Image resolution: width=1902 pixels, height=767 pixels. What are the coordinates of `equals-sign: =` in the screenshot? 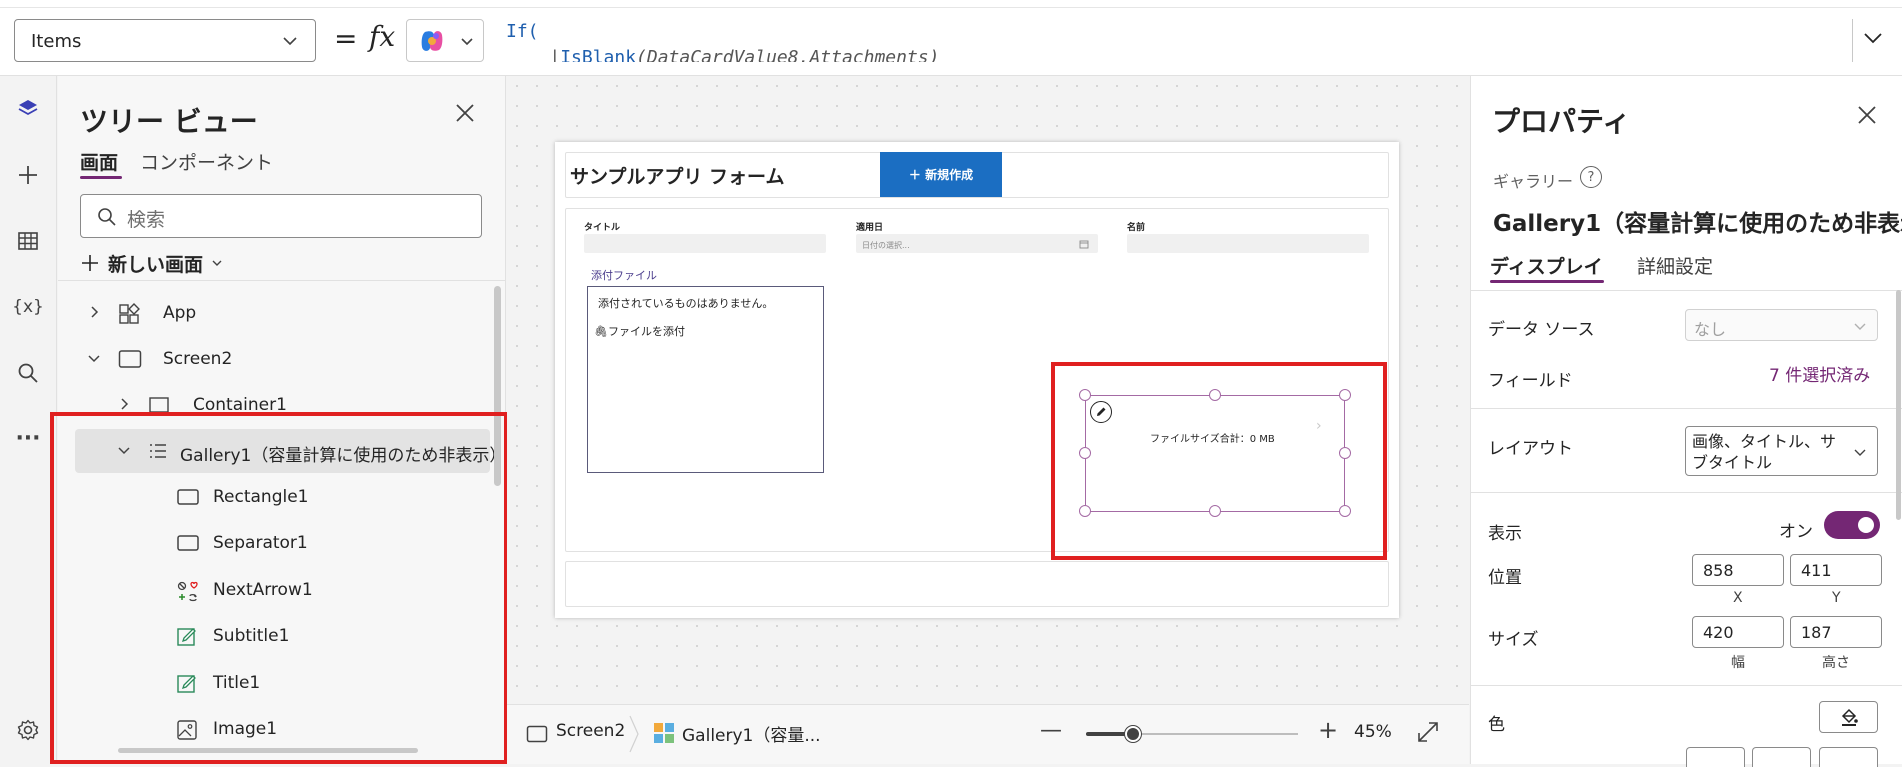 It's located at (346, 38).